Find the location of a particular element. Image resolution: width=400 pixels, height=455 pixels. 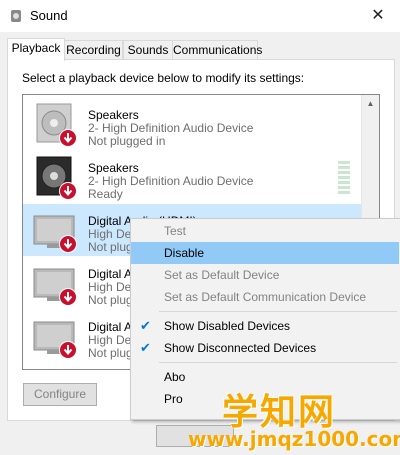

device-status: Ready is located at coordinates (105, 194).